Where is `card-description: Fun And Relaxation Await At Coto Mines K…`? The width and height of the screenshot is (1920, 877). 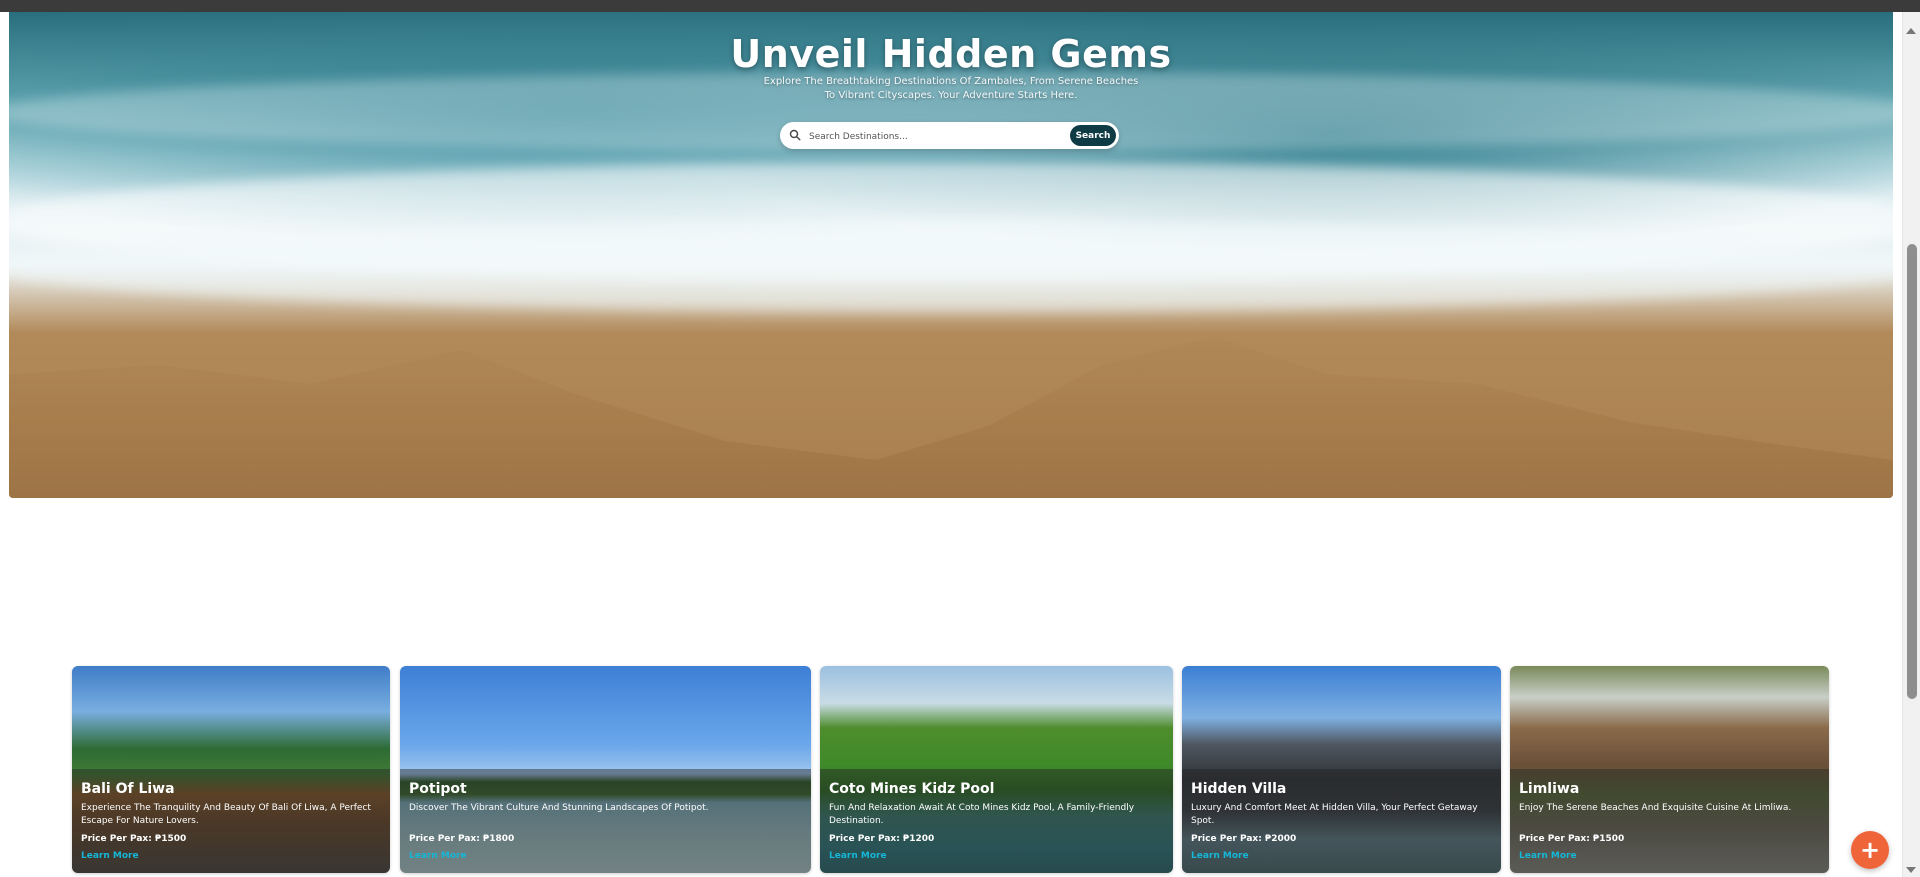
card-description: Fun And Relaxation Await At Coto Mines K… is located at coordinates (982, 814).